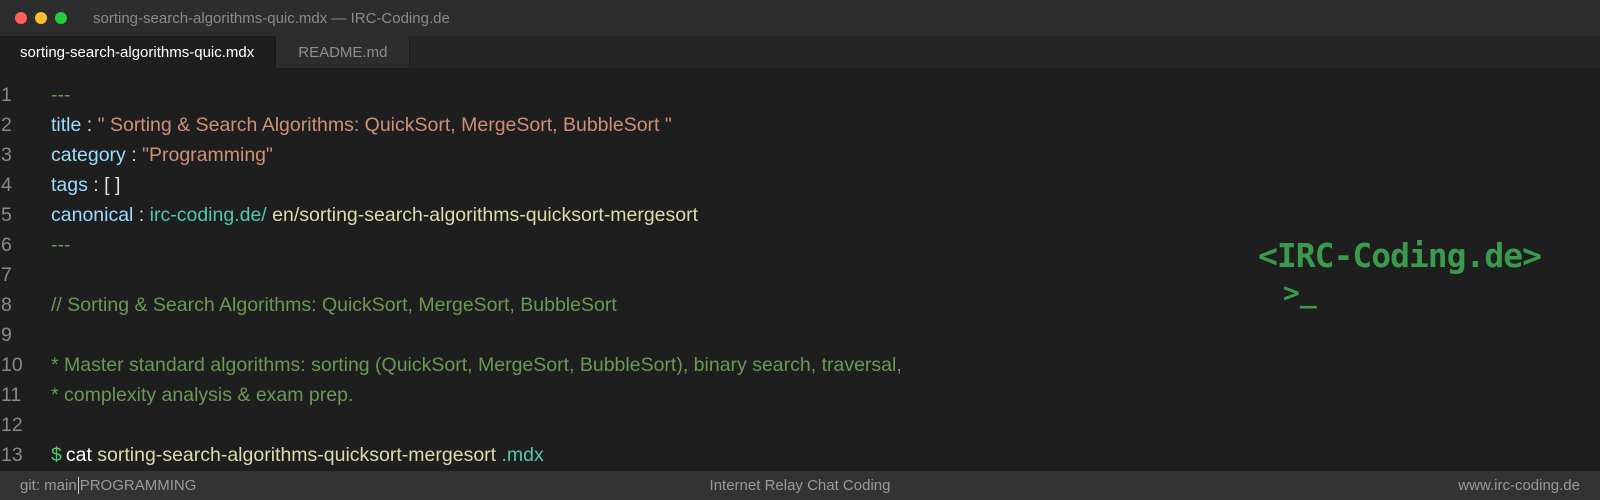 The width and height of the screenshot is (1600, 500). Describe the element at coordinates (88, 154) in the screenshot. I see `frontmatter-key: category` at that location.